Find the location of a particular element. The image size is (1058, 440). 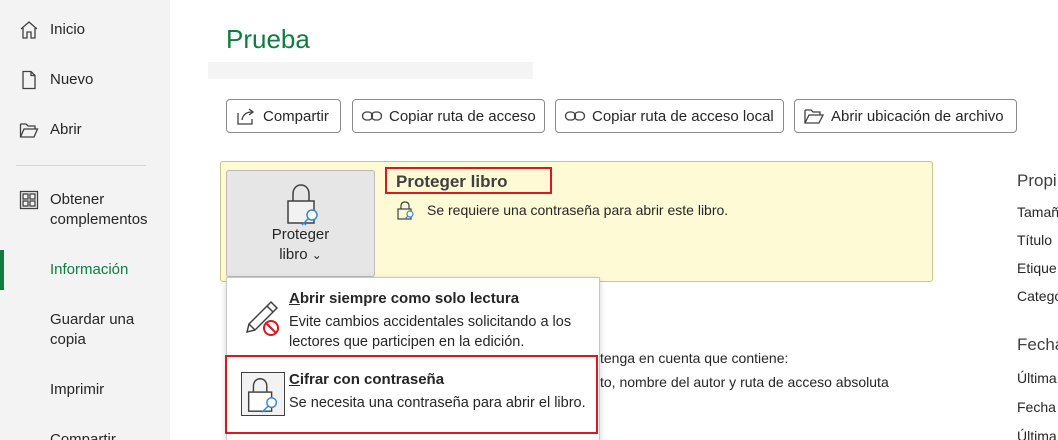

dates-heading: Fecha is located at coordinates (1037, 344).